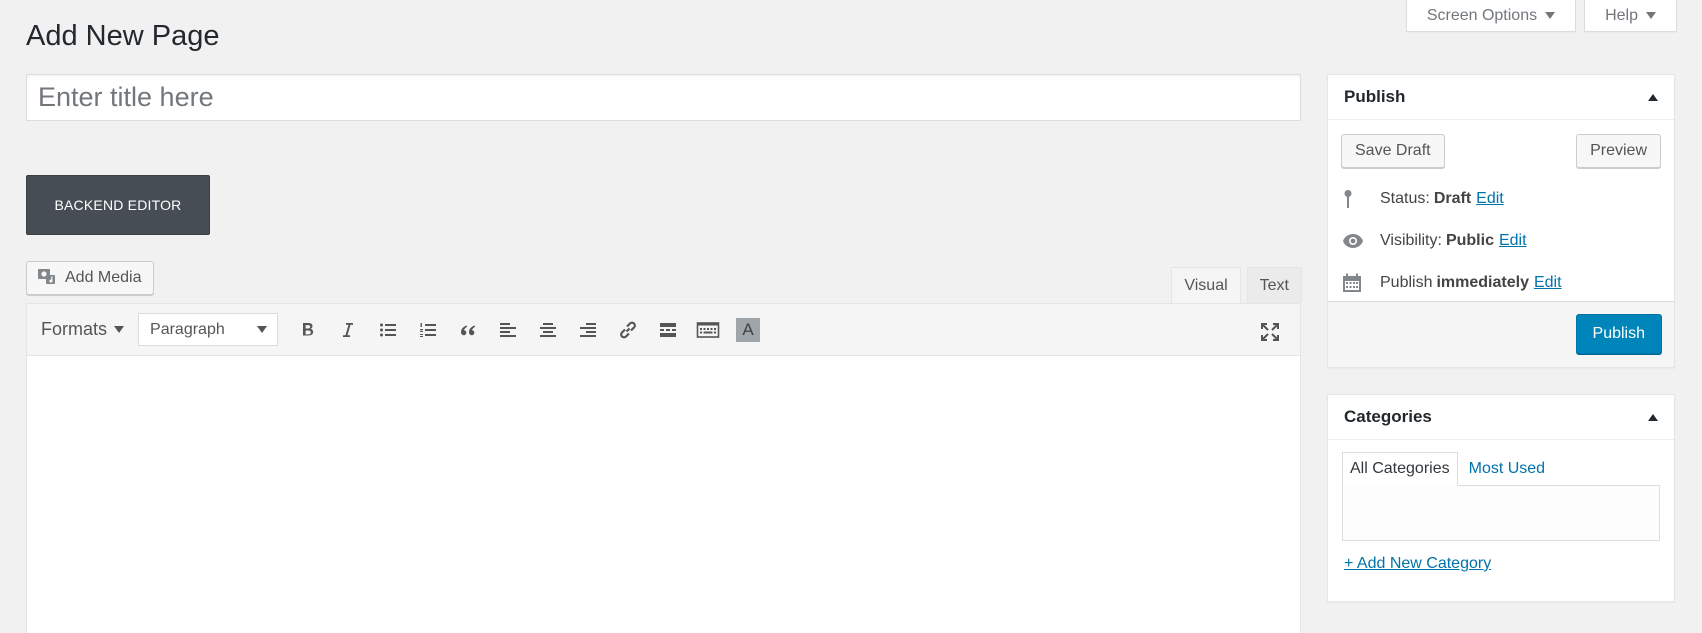 The image size is (1702, 633). I want to click on read-more-button, so click(668, 330).